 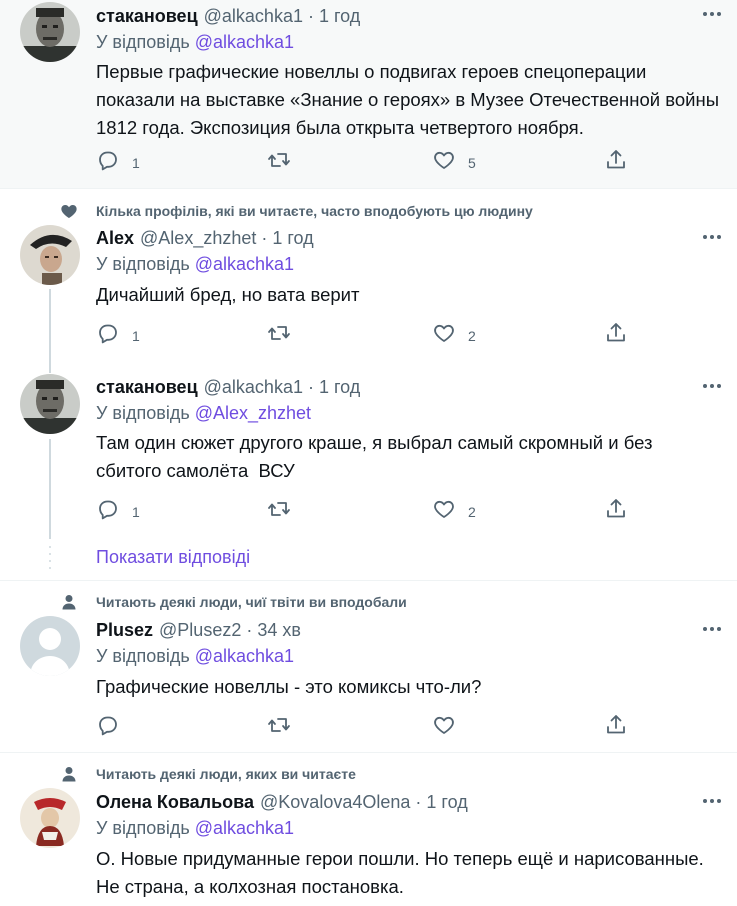 What do you see at coordinates (50, 255) in the screenshot?
I see `avatar-alex` at bounding box center [50, 255].